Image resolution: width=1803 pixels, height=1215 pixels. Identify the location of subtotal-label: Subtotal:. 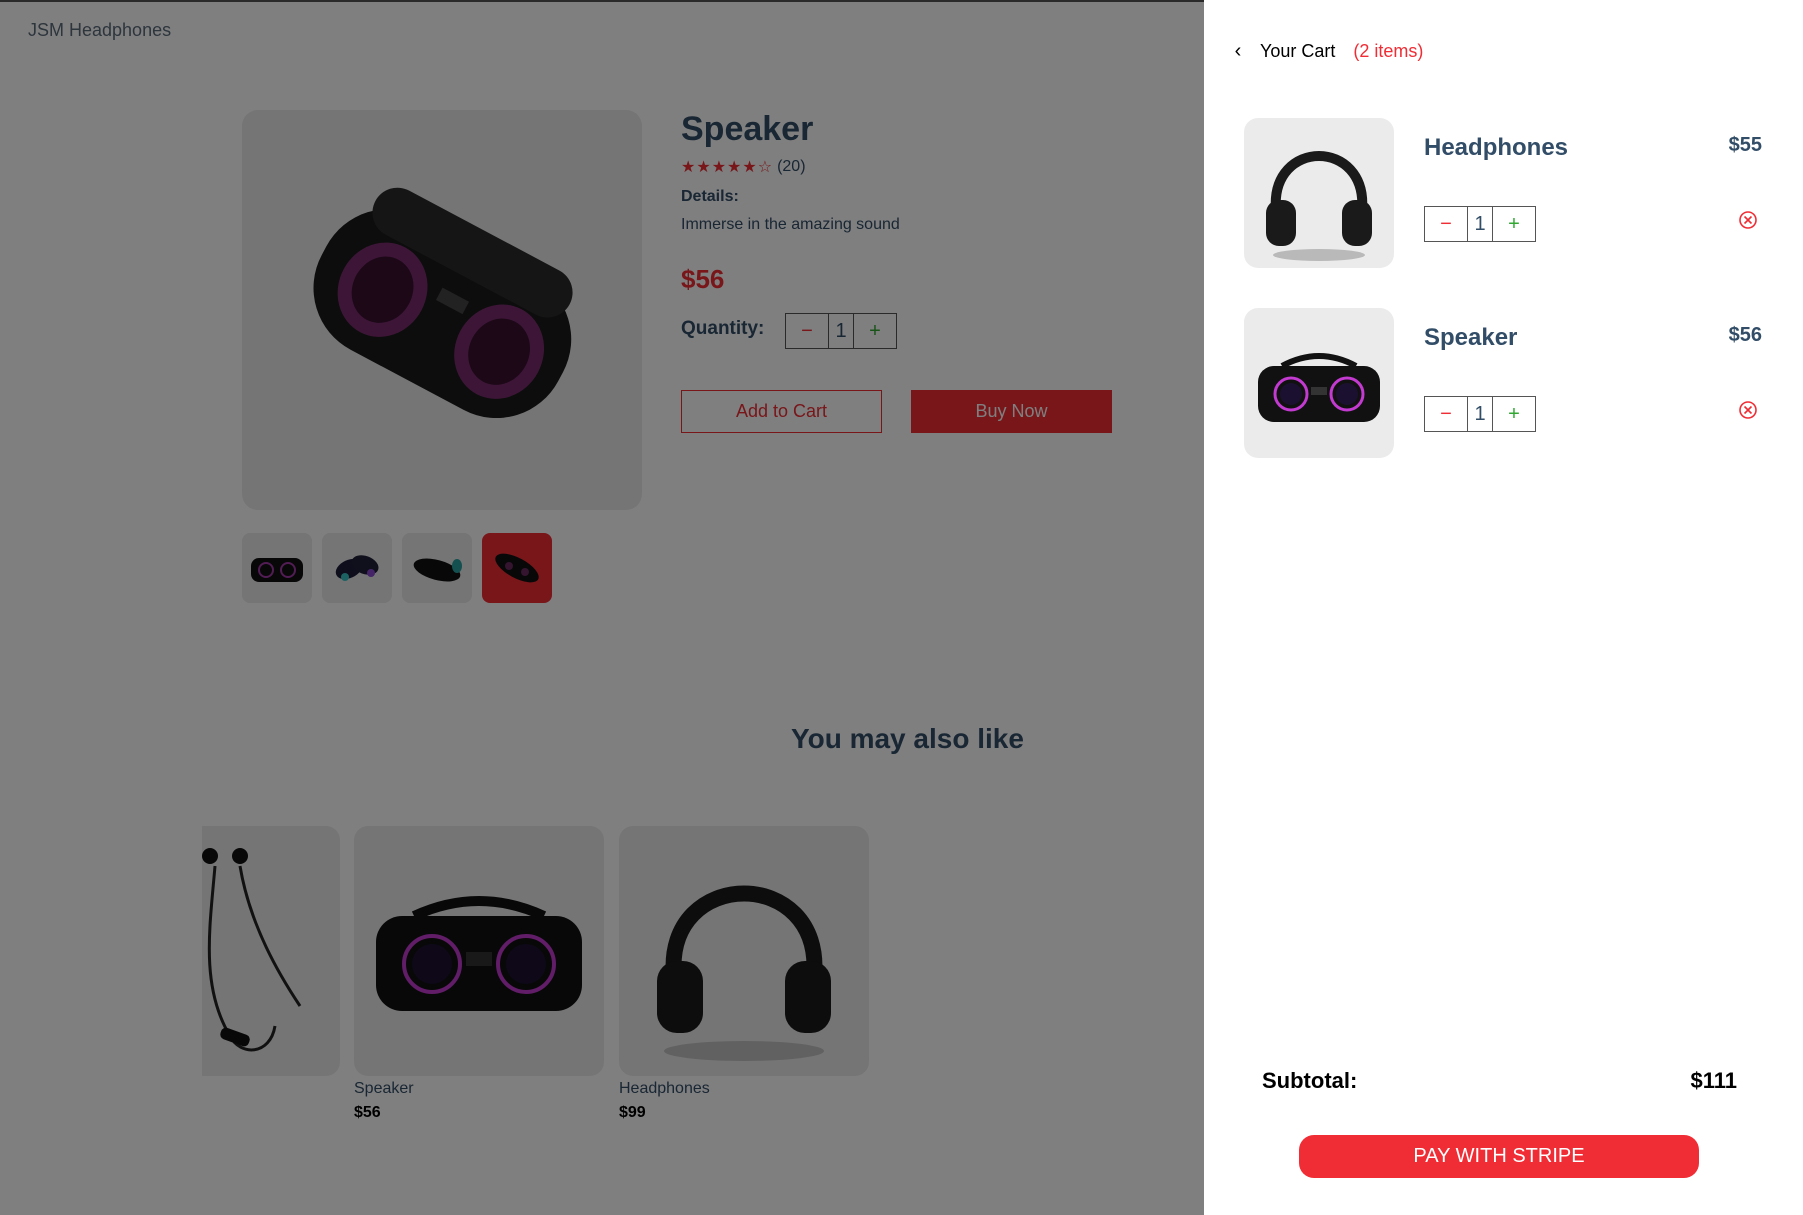
(1310, 1080).